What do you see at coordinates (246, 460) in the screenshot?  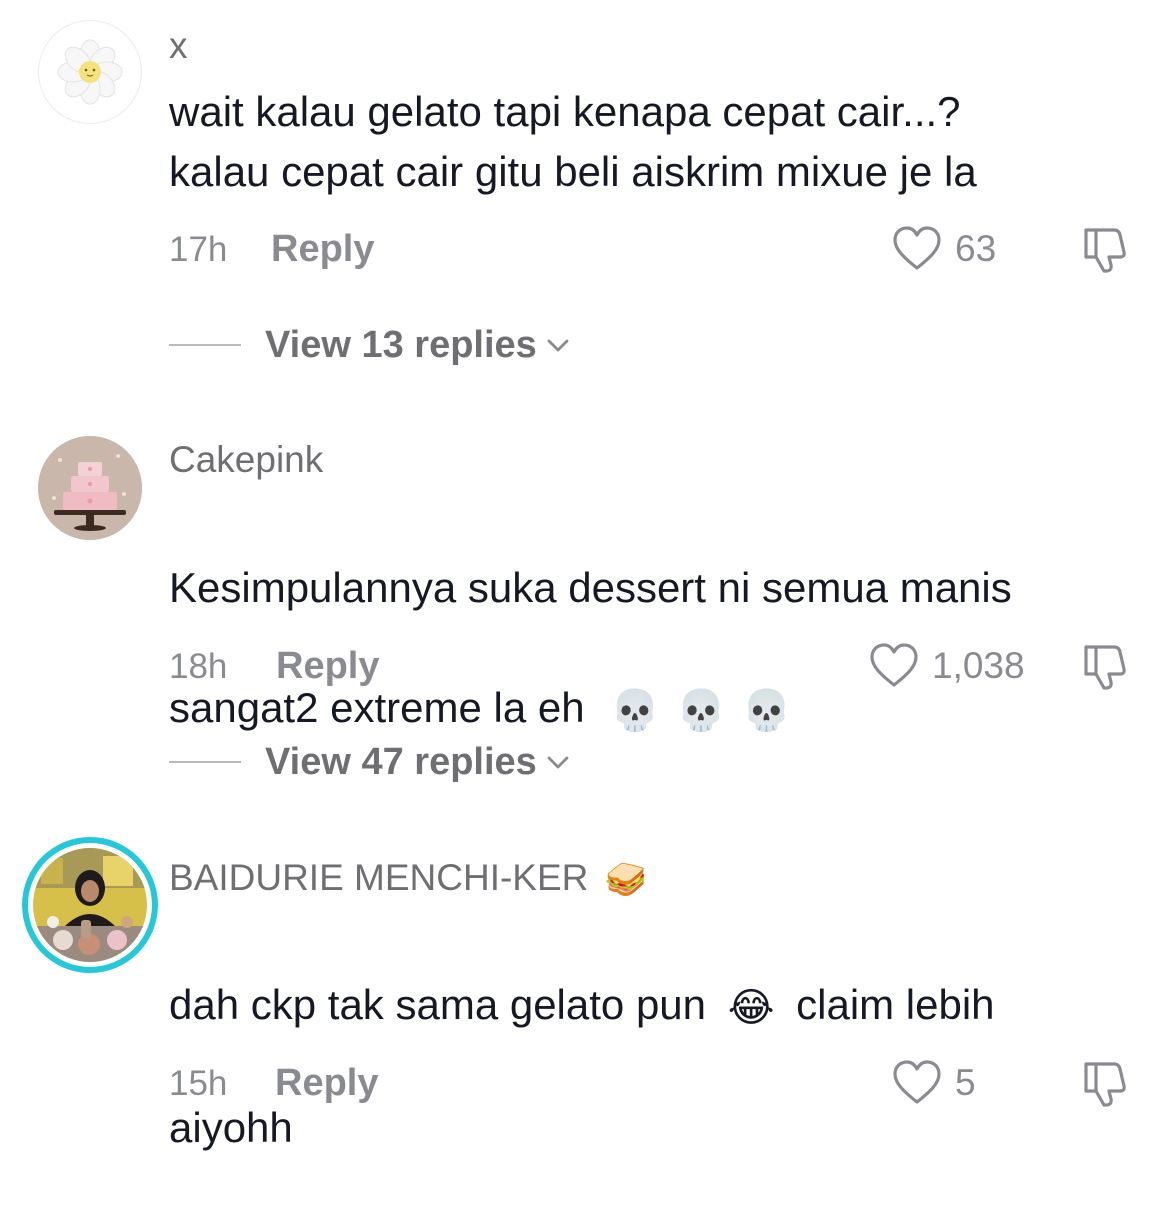 I see `comment-username: Cakepink` at bounding box center [246, 460].